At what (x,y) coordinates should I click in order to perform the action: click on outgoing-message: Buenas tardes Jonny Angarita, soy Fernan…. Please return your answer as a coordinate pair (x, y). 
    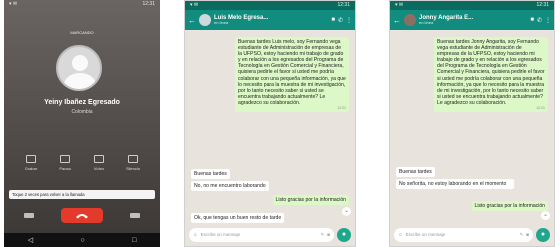
    Looking at the image, I should click on (491, 75).